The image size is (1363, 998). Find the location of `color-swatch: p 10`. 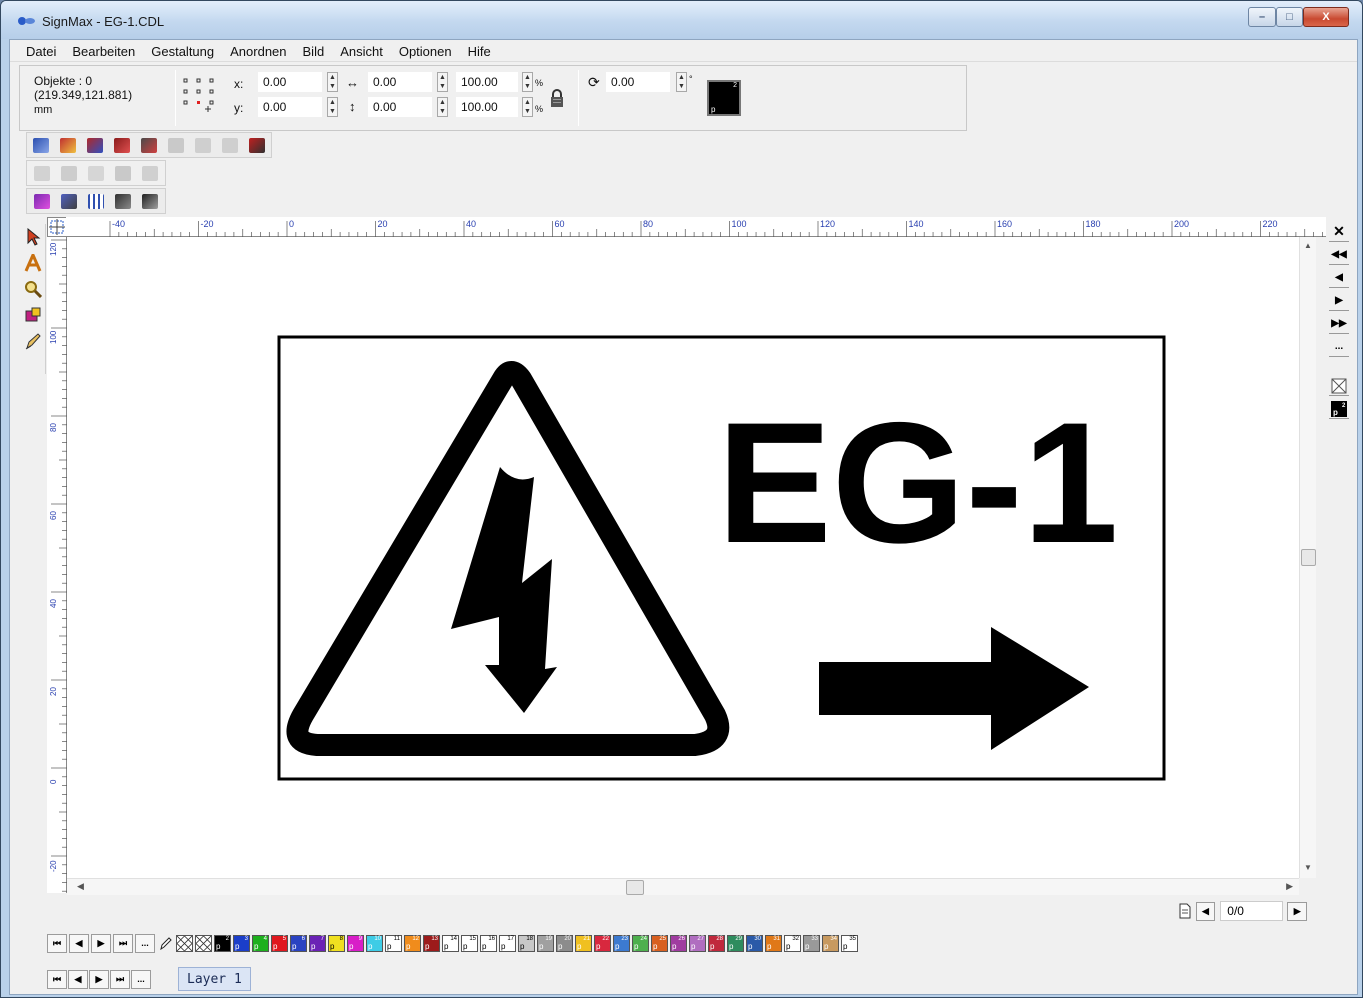

color-swatch: p 10 is located at coordinates (374, 943).